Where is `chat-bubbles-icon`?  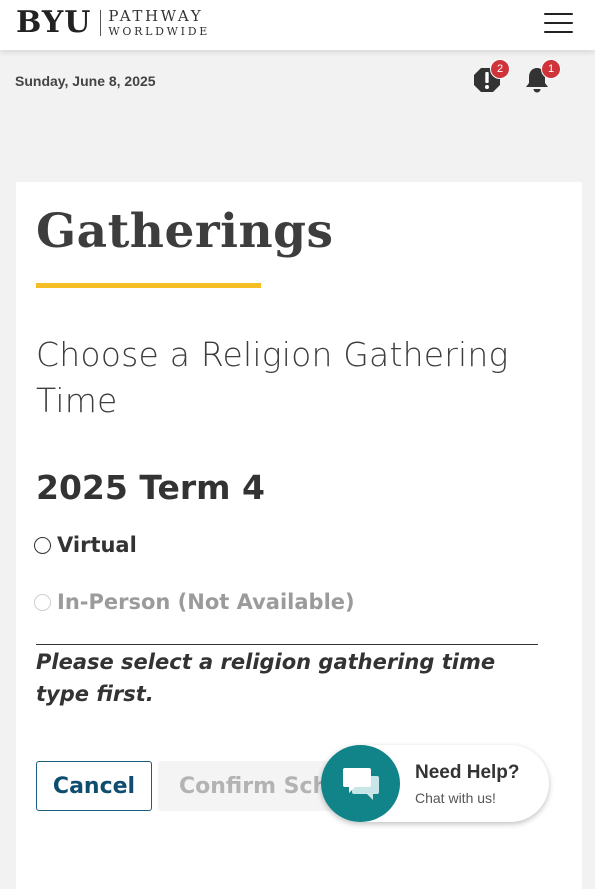 chat-bubbles-icon is located at coordinates (360, 783).